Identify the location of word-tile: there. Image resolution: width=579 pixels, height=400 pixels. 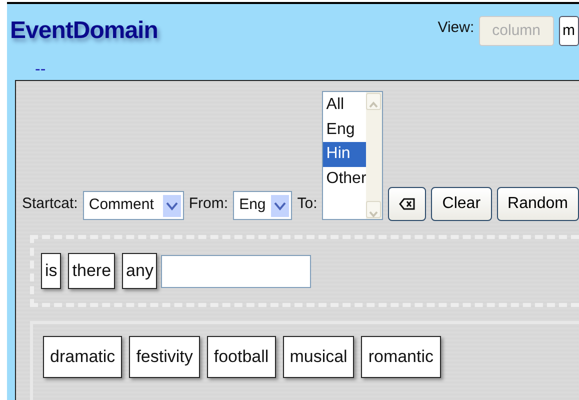
(92, 271).